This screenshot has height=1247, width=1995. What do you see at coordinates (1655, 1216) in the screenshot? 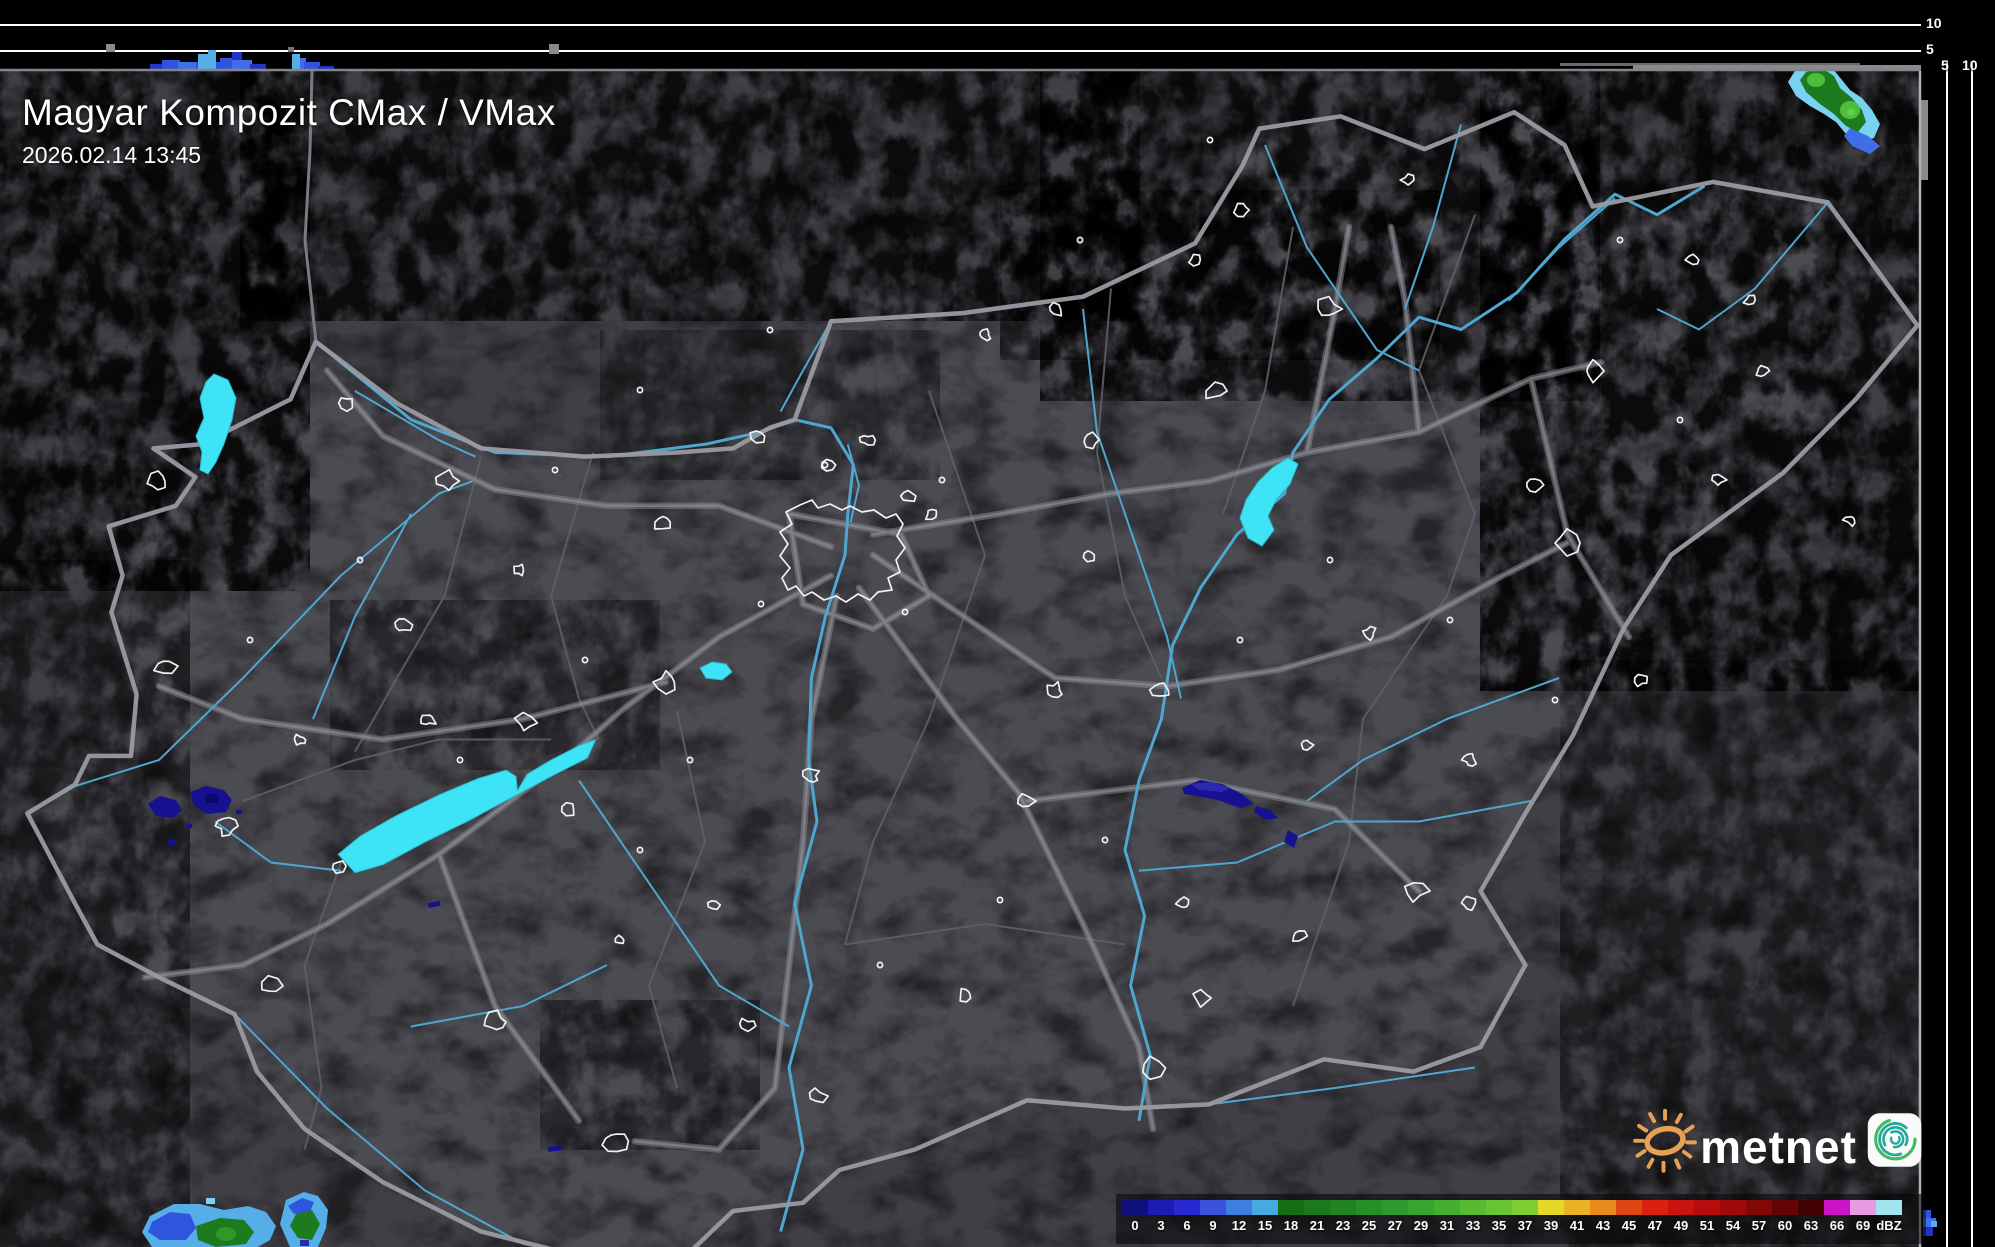
I see `legend-cell: 47` at bounding box center [1655, 1216].